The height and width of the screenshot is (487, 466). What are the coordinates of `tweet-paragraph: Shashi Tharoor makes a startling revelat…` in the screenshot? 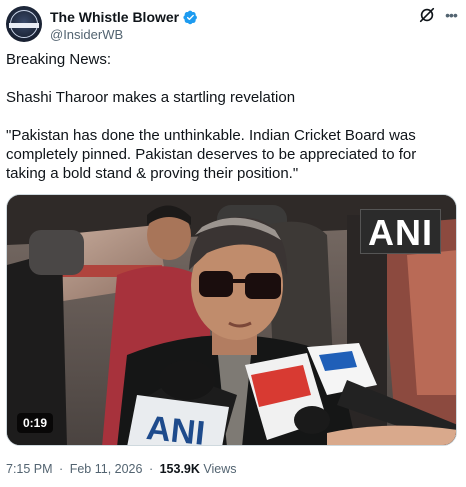 It's located at (151, 97).